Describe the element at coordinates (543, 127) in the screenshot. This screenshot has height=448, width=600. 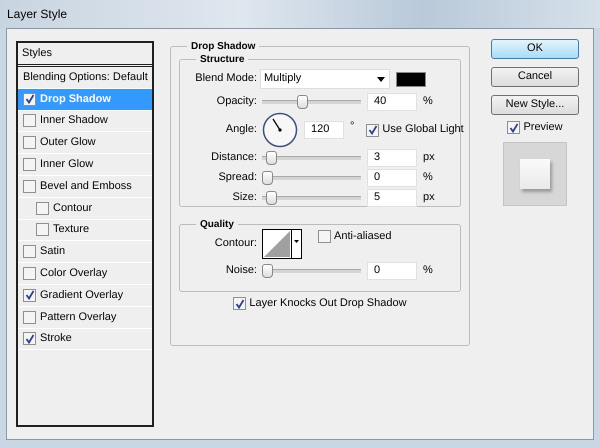
I see `checkbox-label: Preview` at that location.